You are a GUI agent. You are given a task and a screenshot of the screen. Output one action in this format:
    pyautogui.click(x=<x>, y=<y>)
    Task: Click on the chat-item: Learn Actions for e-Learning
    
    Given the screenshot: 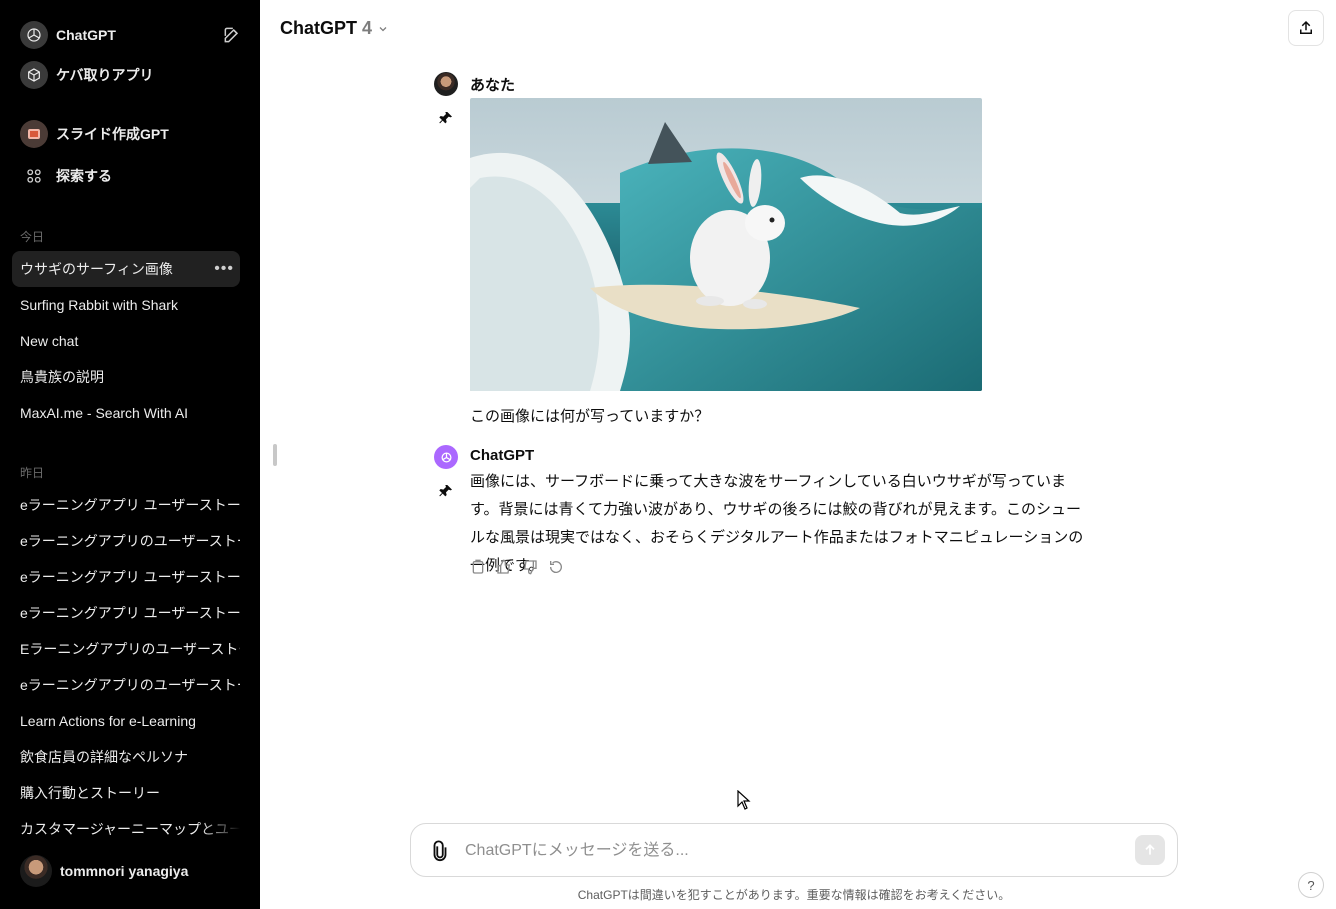 What is the action you would take?
    pyautogui.click(x=126, y=721)
    